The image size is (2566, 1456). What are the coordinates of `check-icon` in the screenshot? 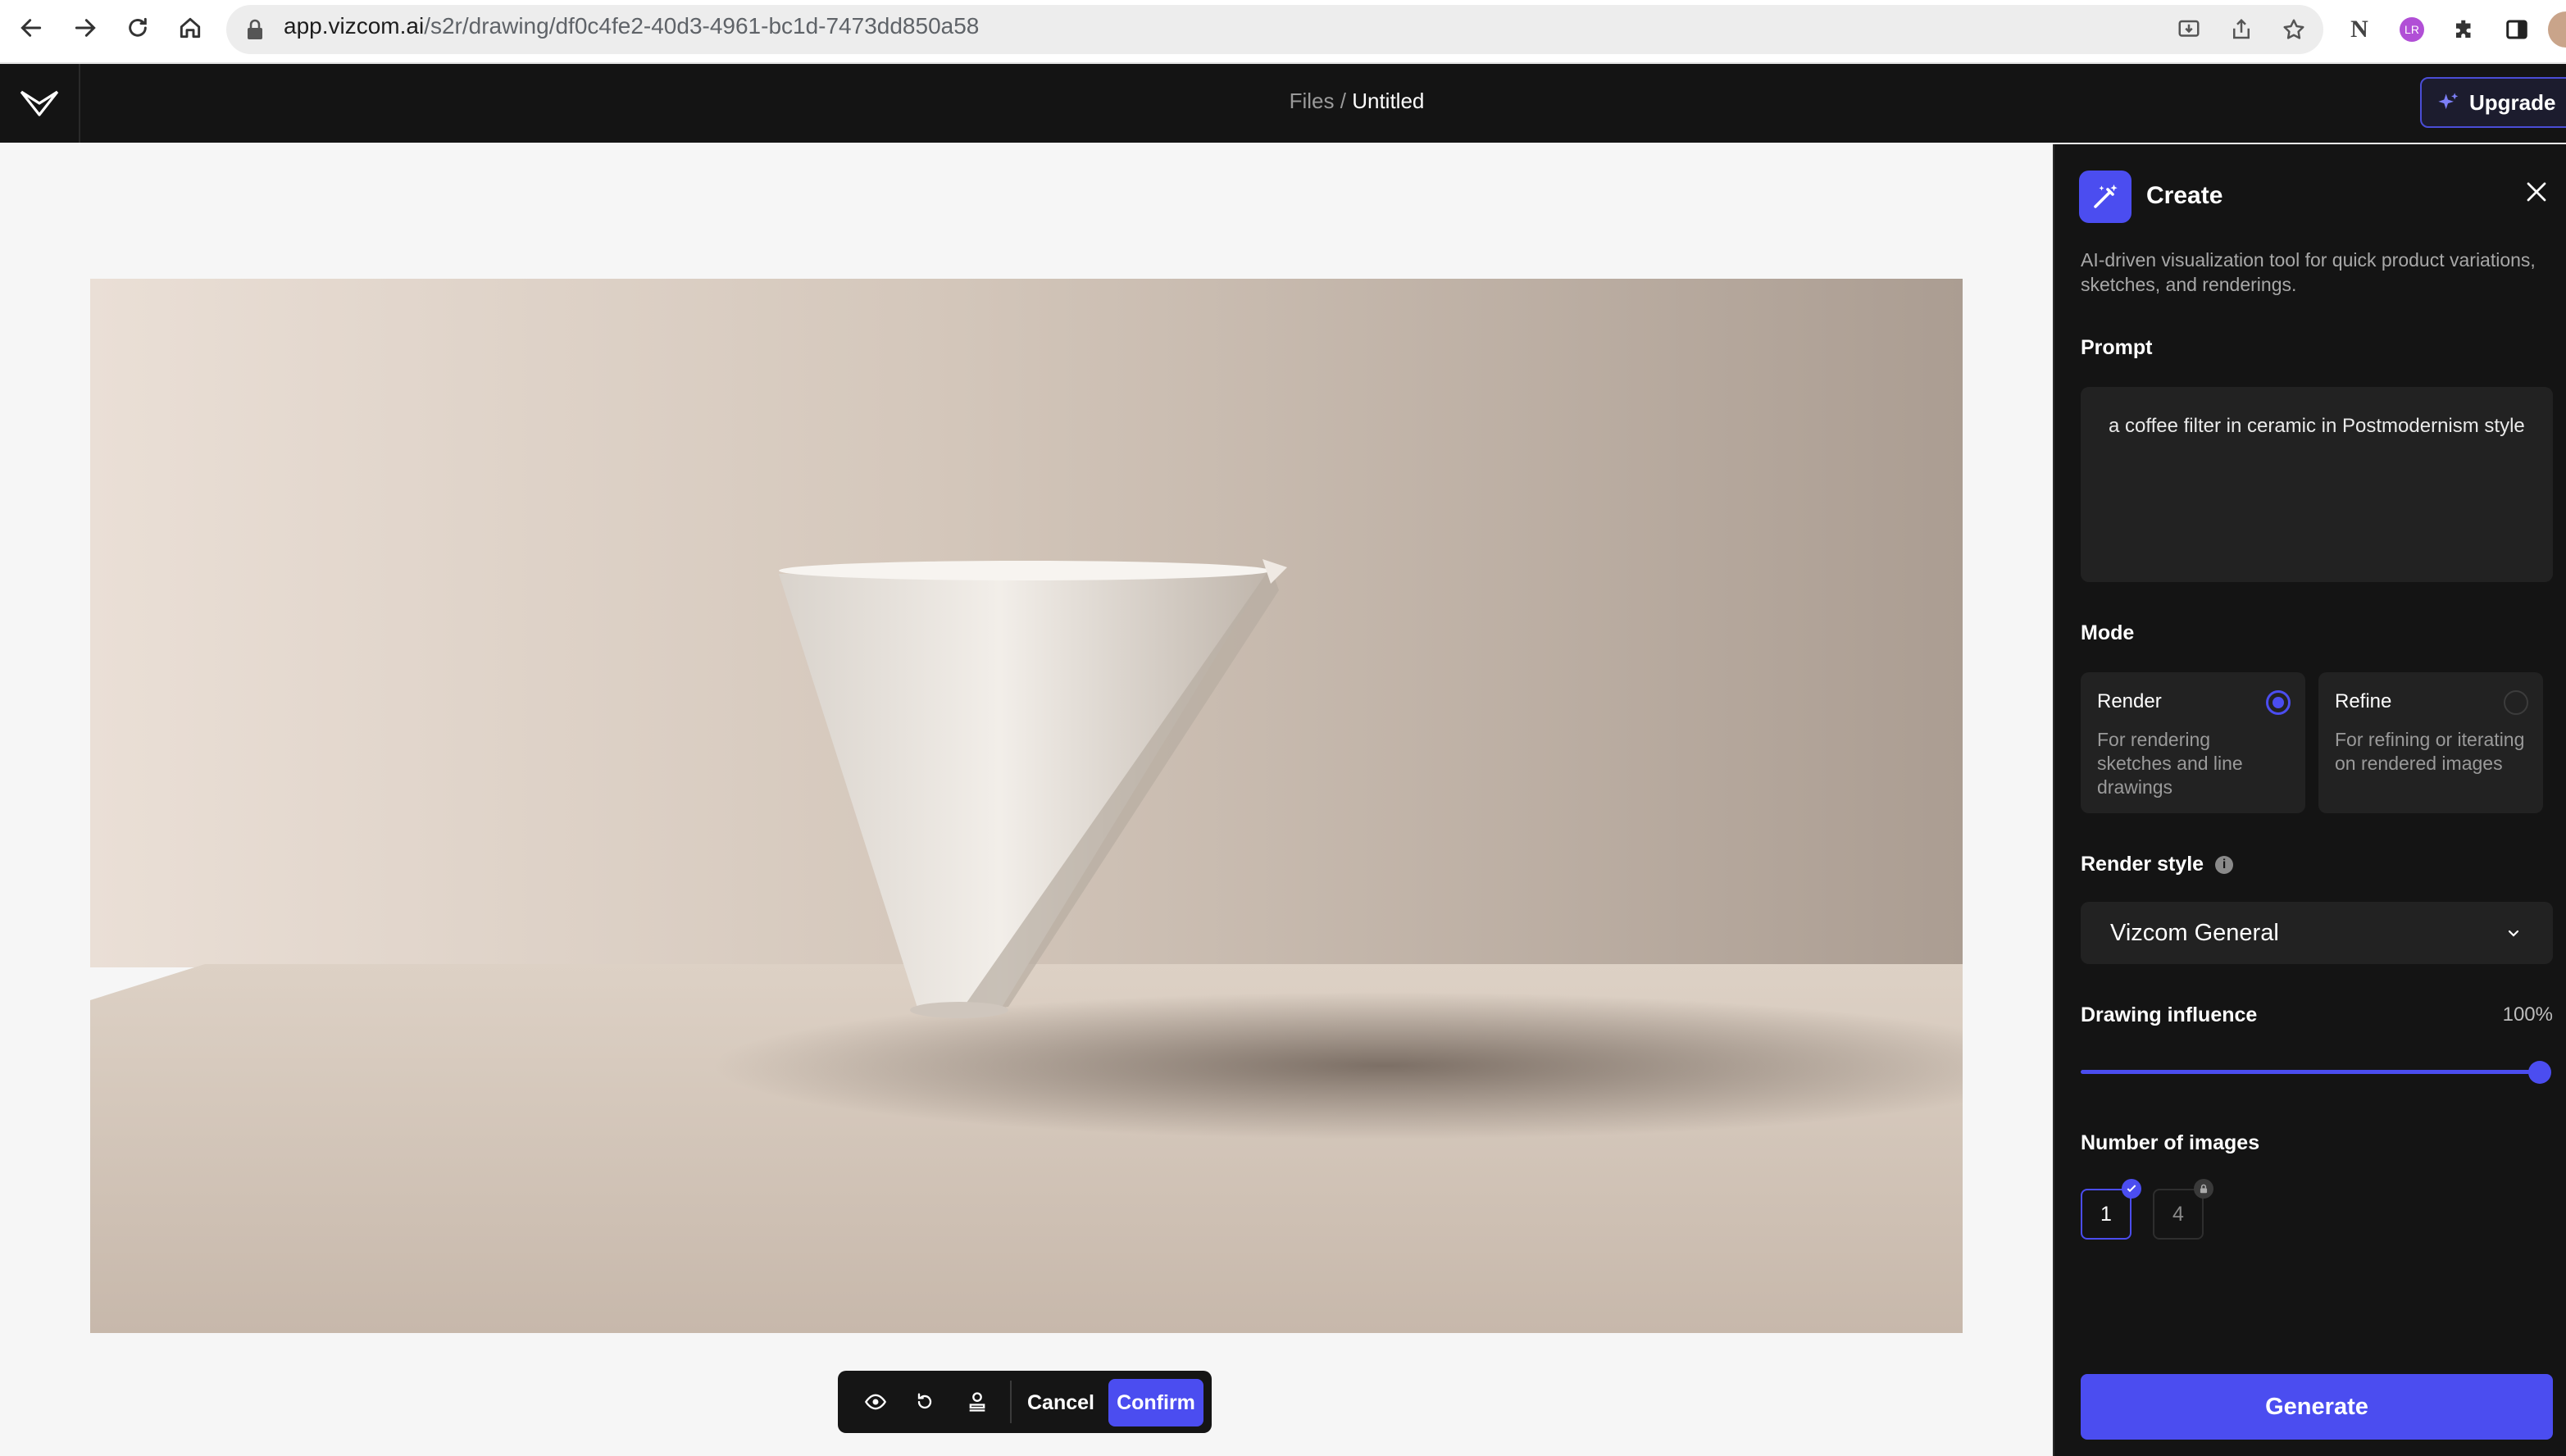 It's located at (2131, 1189).